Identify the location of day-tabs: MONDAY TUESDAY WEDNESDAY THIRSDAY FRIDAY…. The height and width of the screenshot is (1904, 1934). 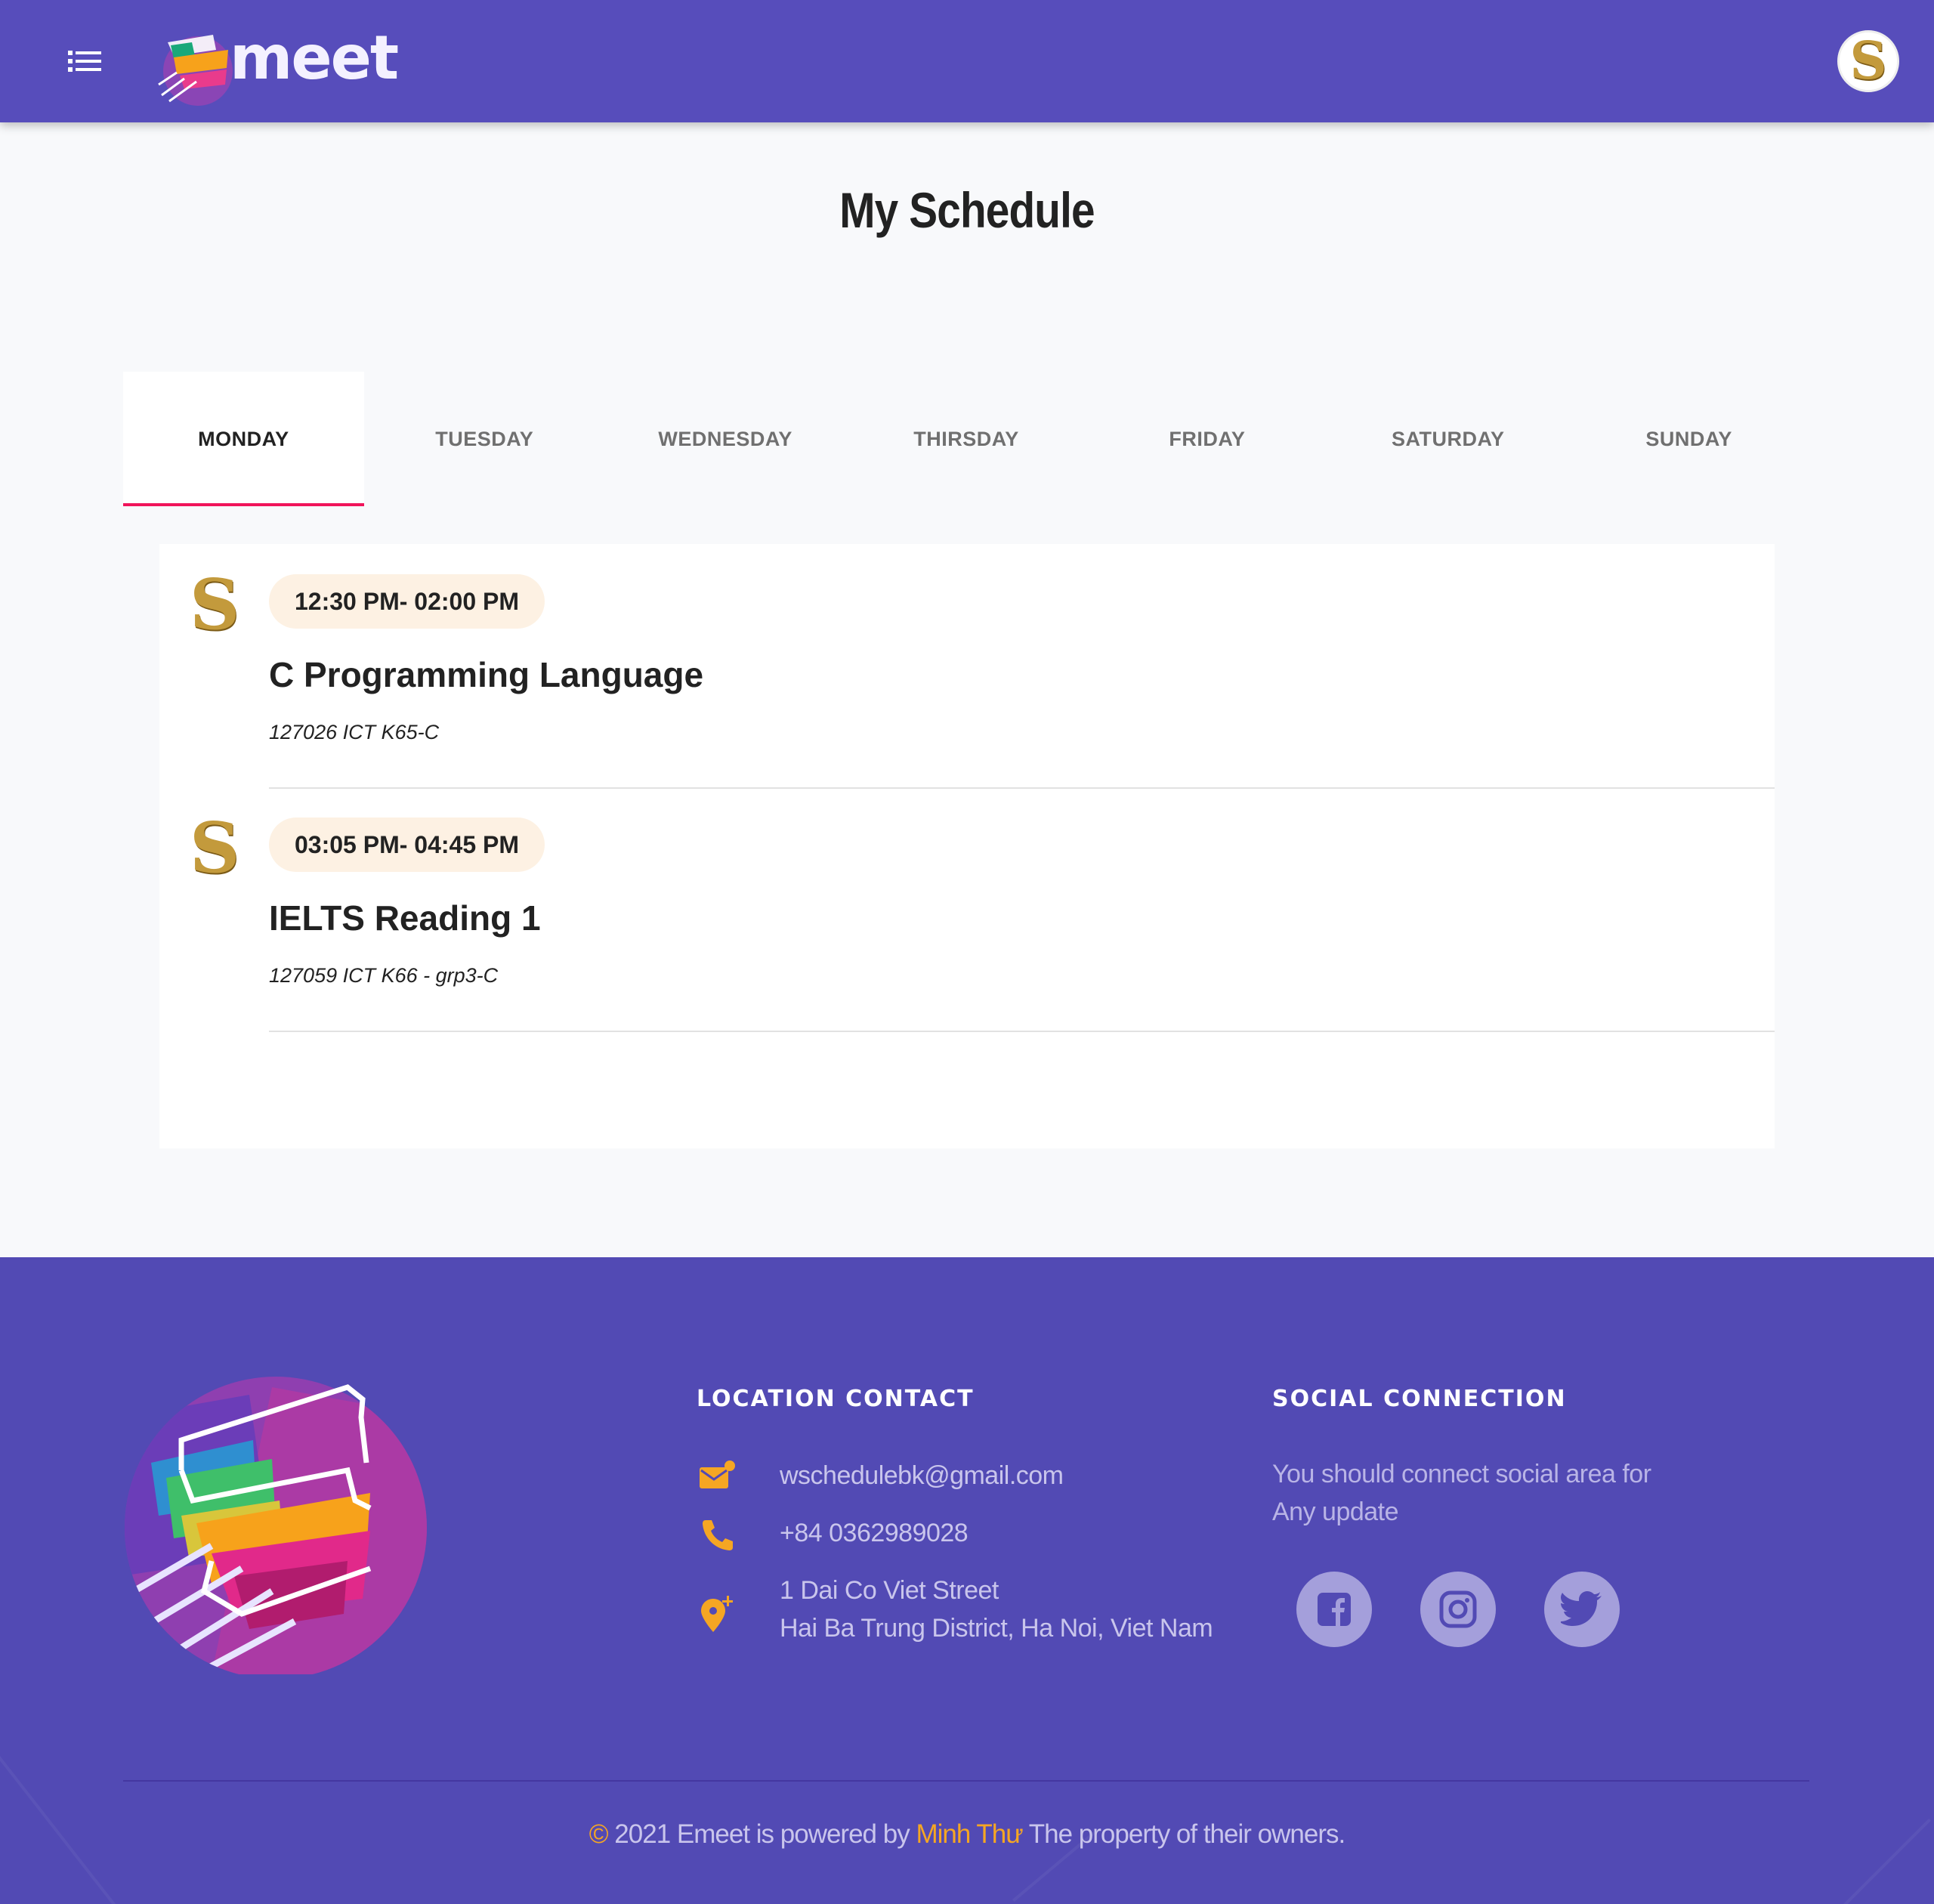
(966, 439).